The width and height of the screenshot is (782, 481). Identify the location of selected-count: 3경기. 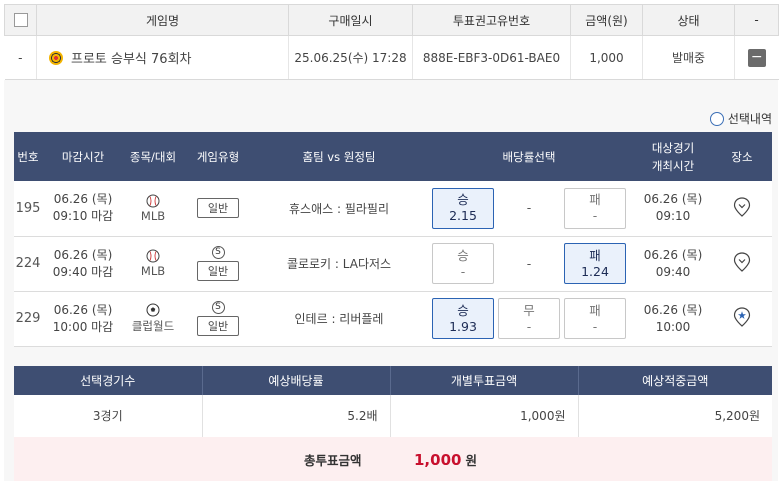
(108, 416).